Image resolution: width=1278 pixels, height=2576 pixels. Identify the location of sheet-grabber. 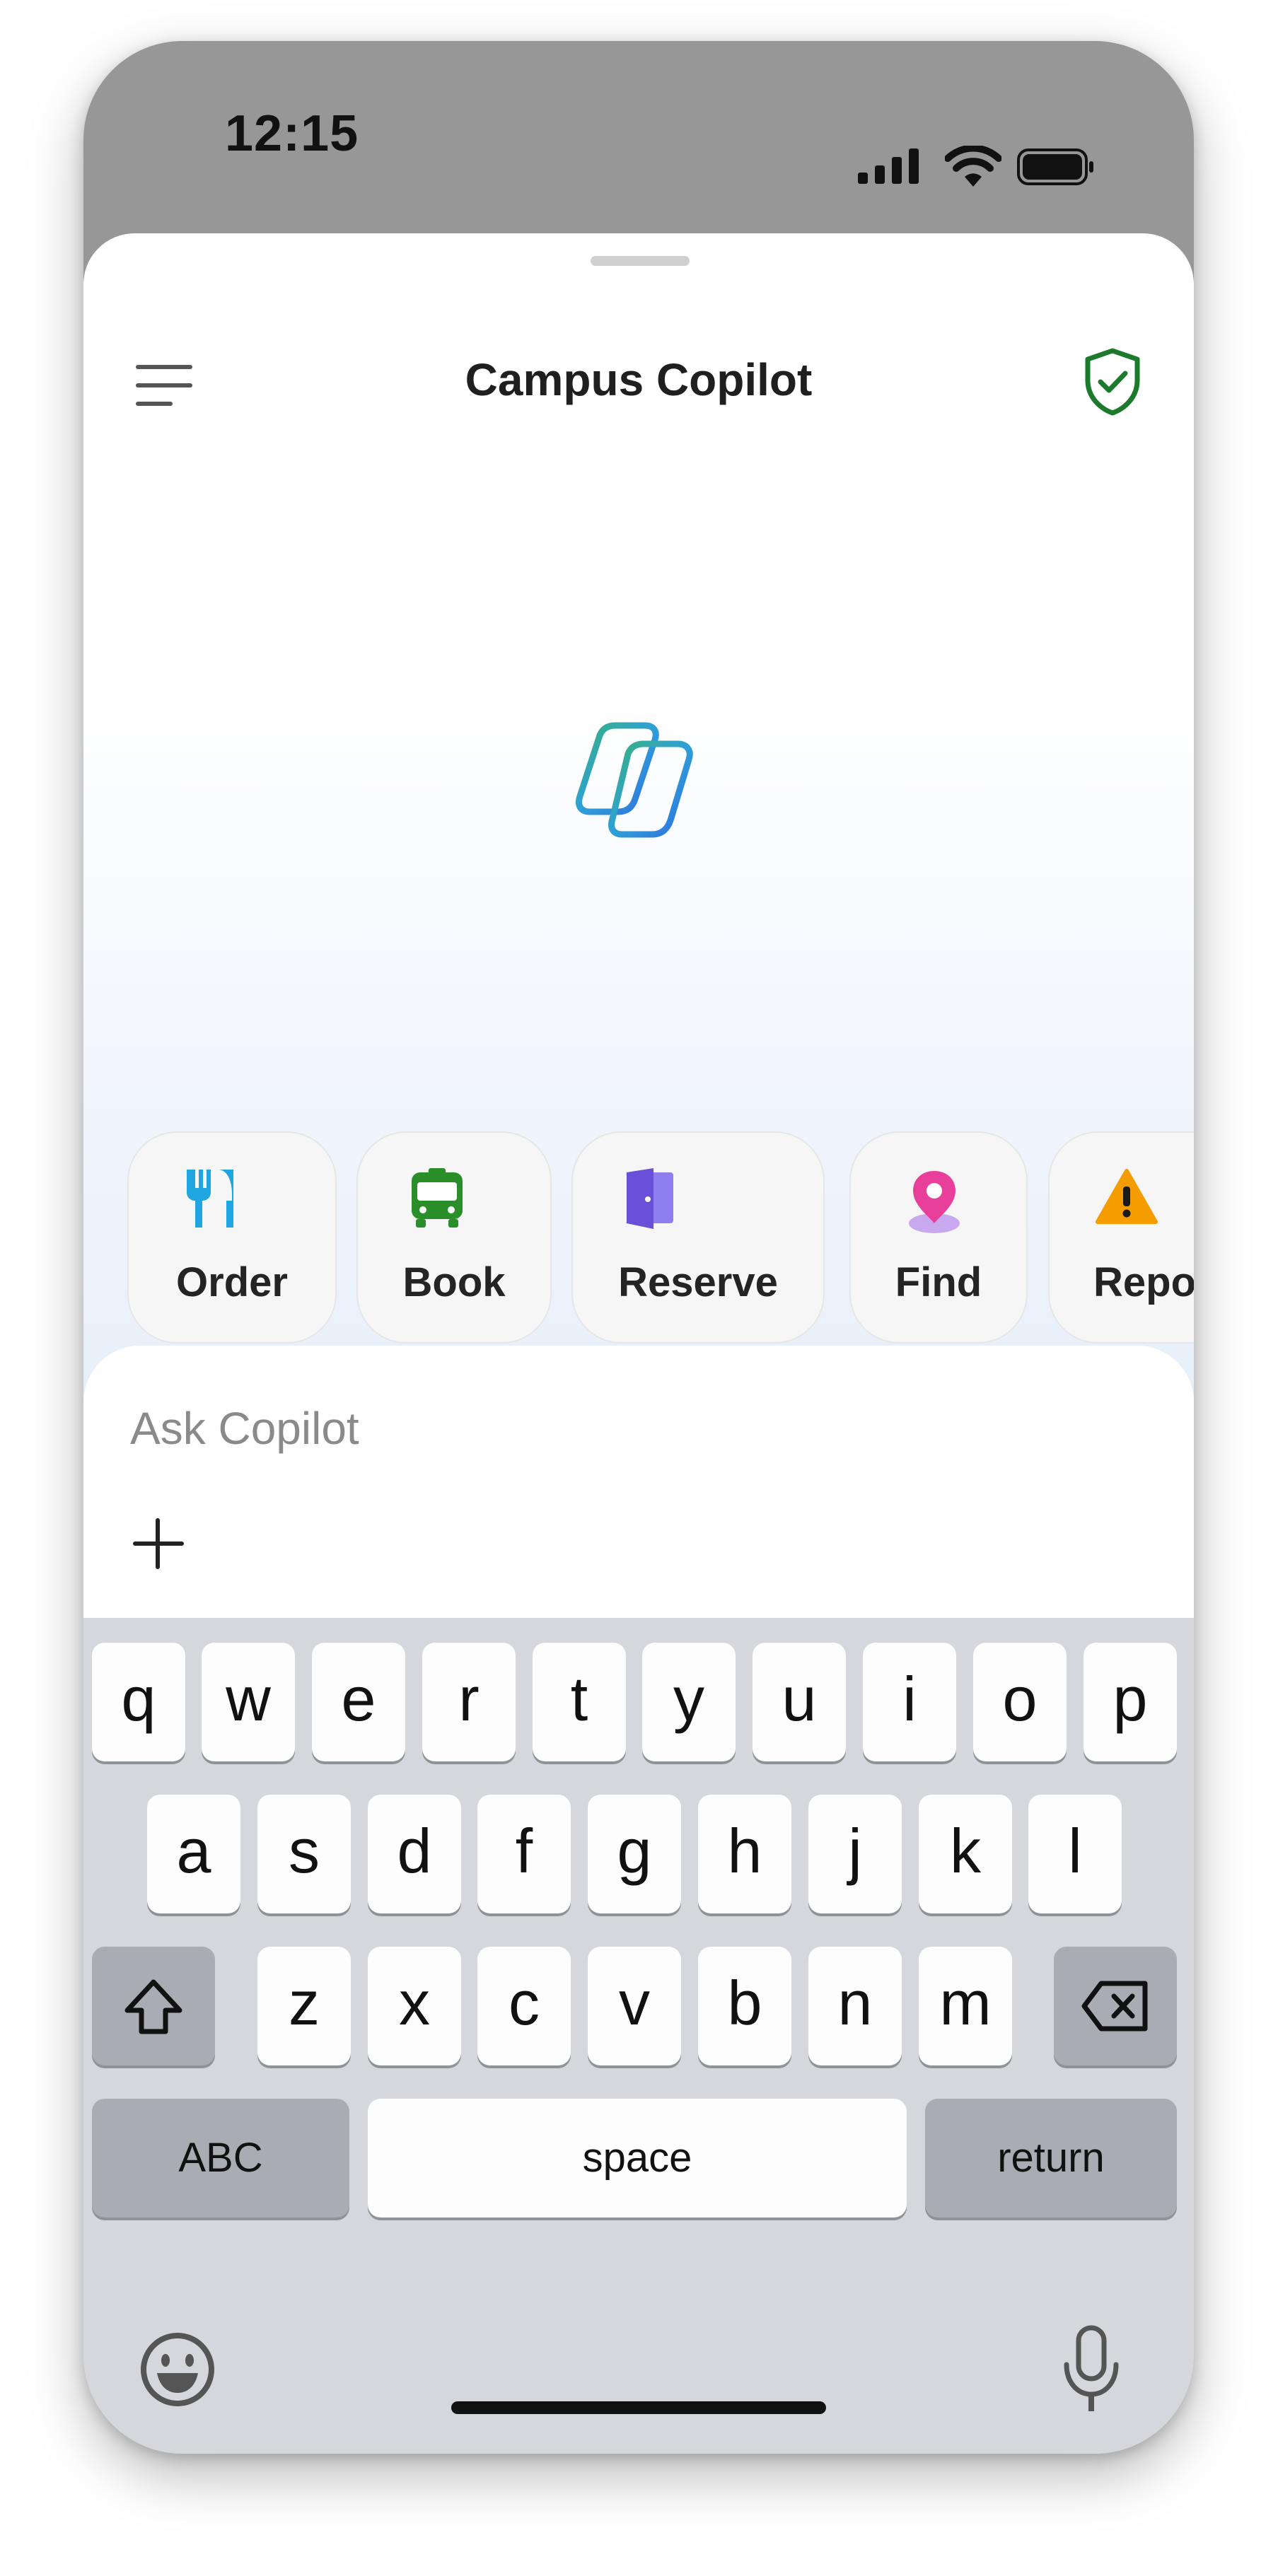
(640, 261).